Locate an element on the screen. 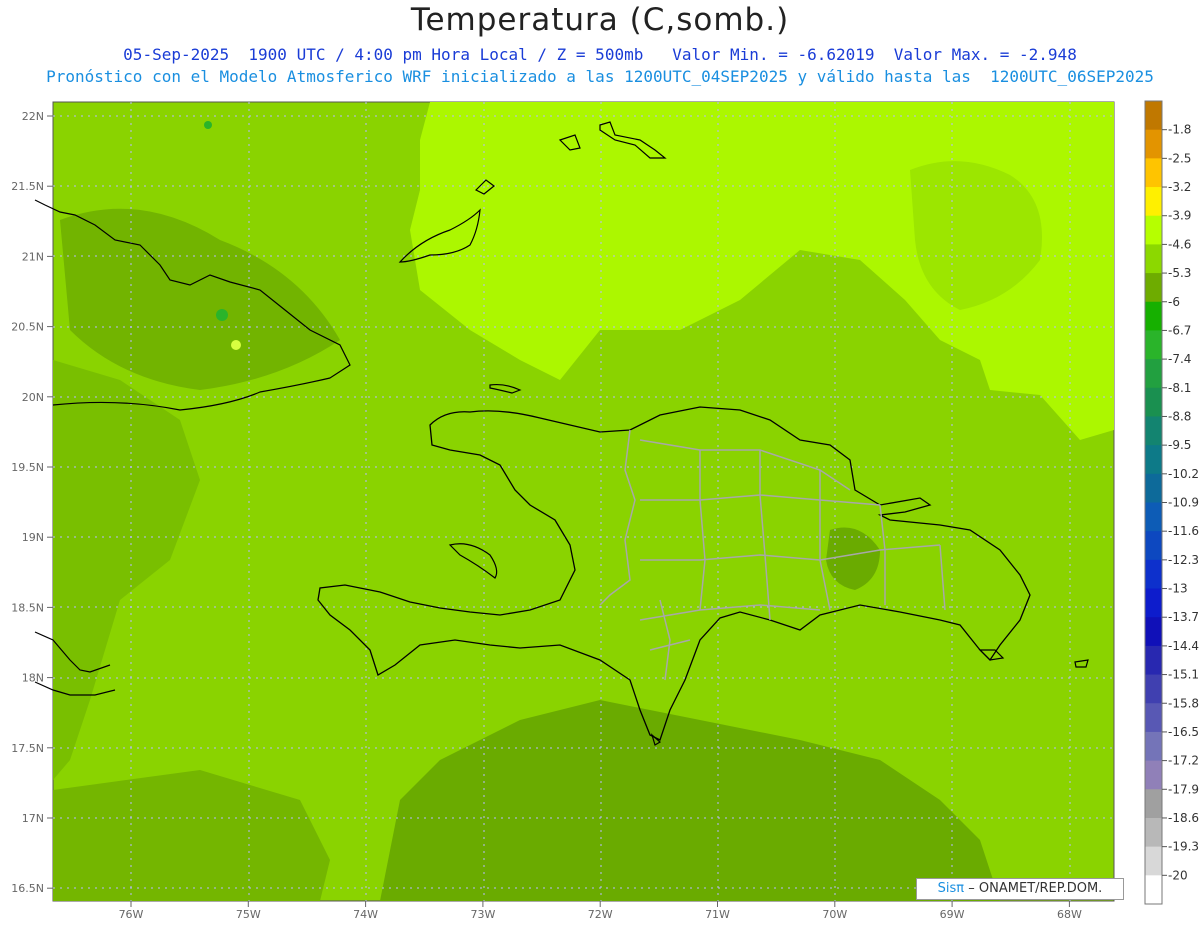  credit-box: Sisπ – ONAMET/REP.DOM. is located at coordinates (1020, 889).